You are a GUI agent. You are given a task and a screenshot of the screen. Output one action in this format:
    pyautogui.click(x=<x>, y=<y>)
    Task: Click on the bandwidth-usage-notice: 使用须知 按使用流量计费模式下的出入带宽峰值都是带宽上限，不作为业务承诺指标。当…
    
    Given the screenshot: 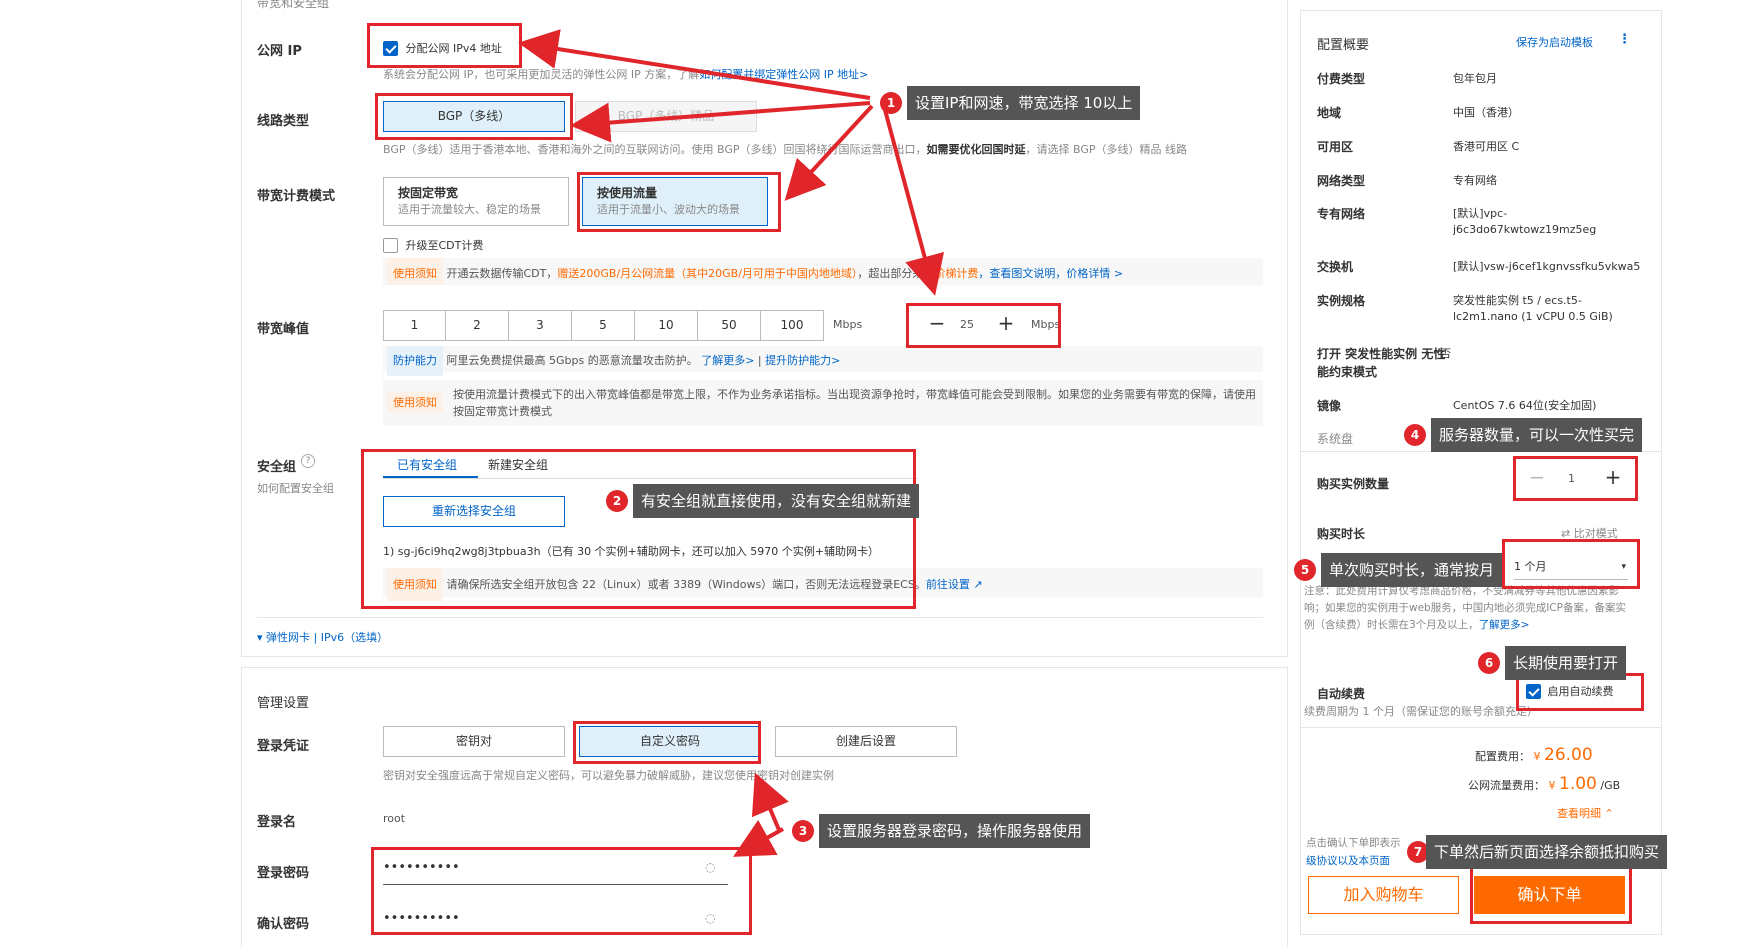 What is the action you would take?
    pyautogui.click(x=823, y=403)
    